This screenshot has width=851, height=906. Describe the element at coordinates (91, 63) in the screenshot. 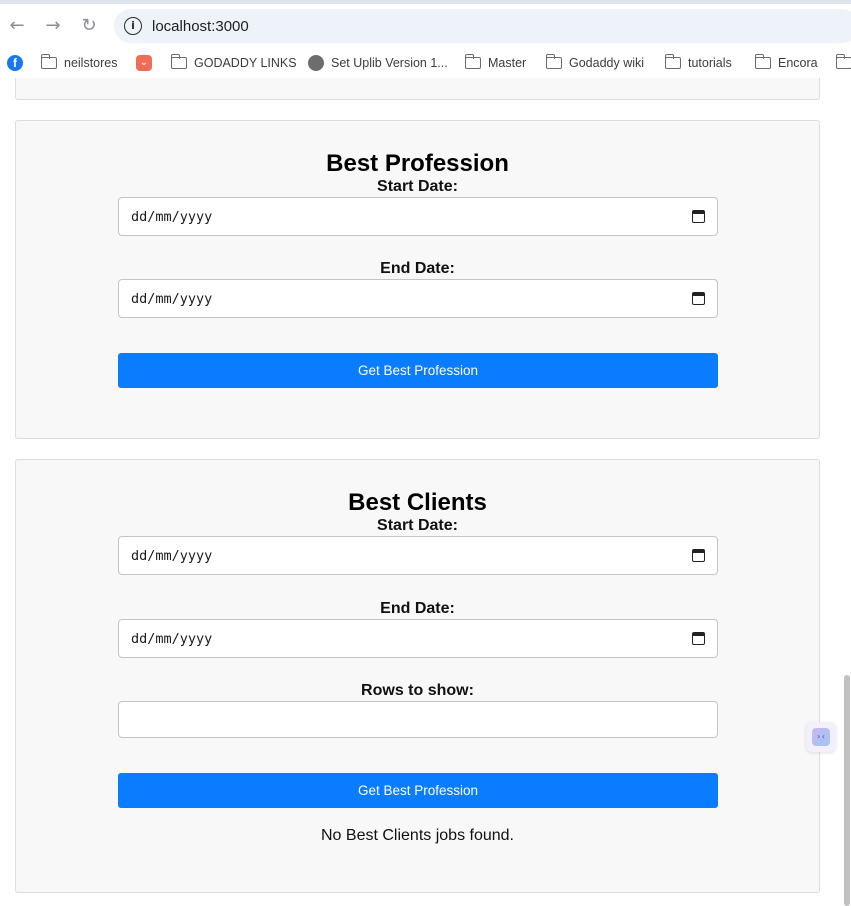

I see `bookmark-label: neilstores` at that location.